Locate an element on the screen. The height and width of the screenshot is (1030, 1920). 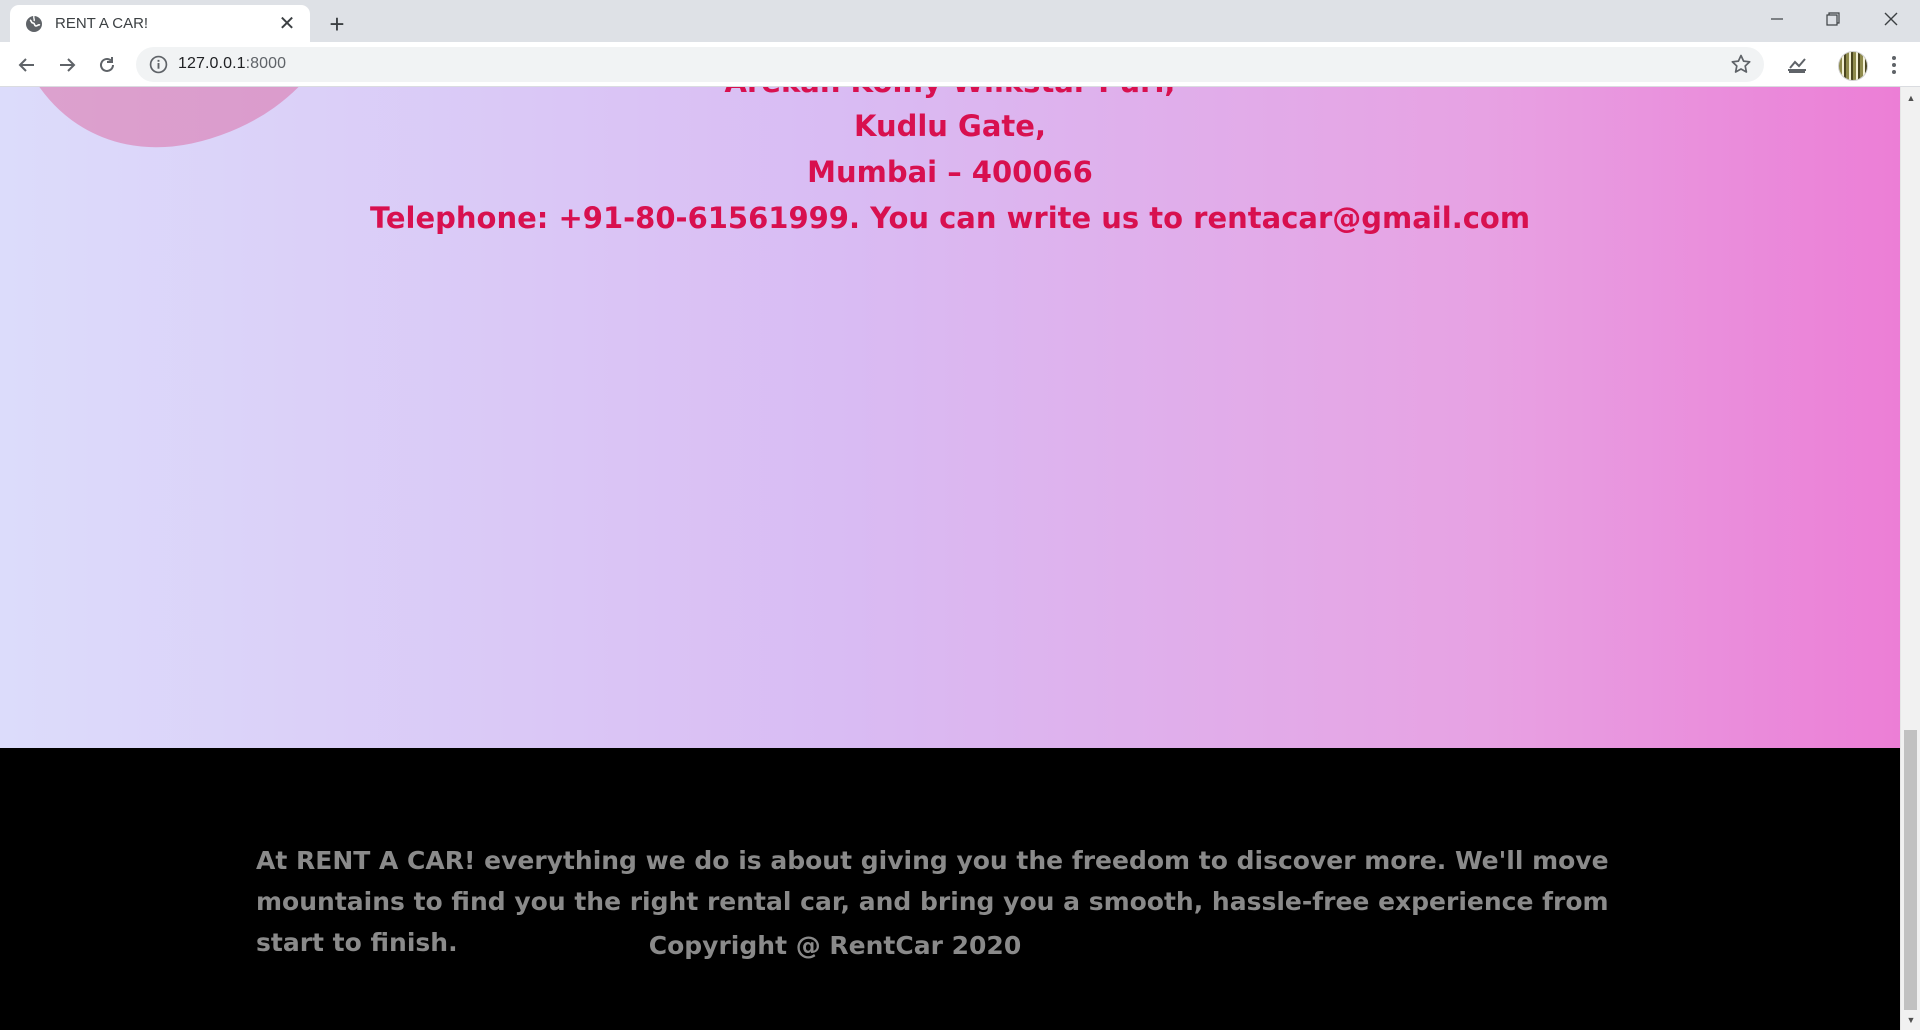
address-line-city: Kudlu Gate, is located at coordinates (950, 126).